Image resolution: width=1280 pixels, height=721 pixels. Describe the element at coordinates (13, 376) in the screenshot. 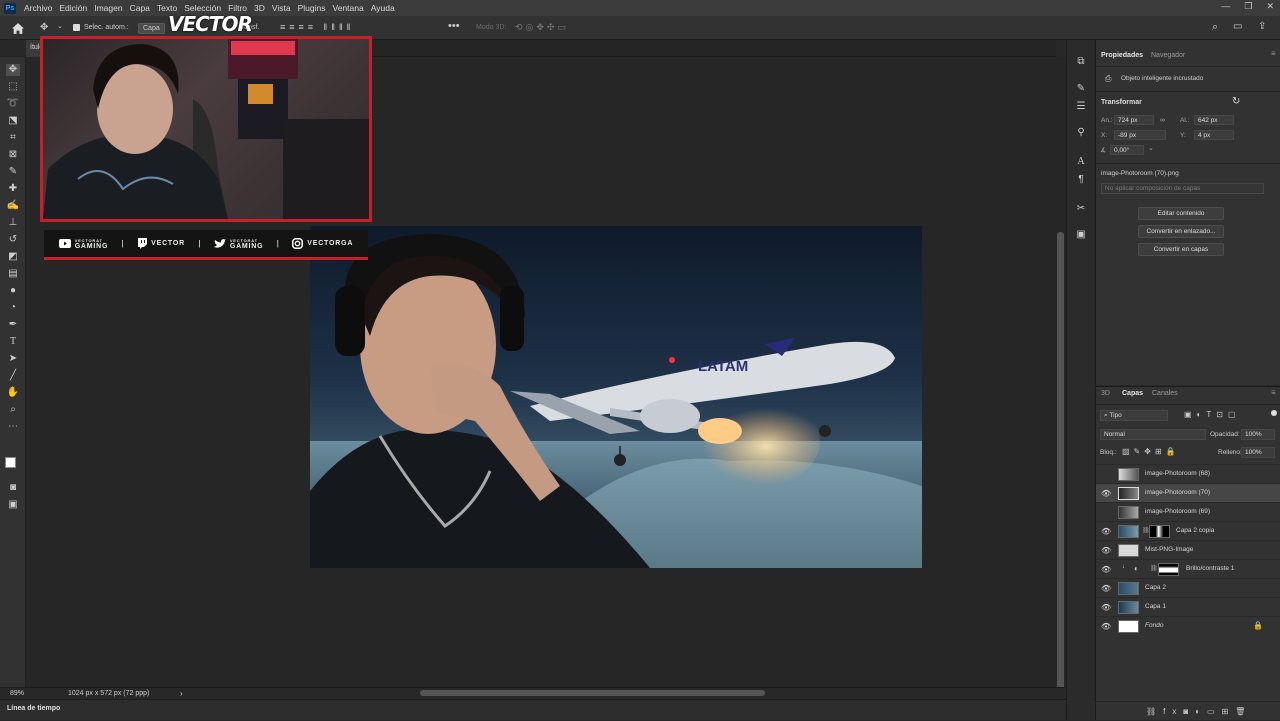

I see `line-tool-icon: ╱` at that location.